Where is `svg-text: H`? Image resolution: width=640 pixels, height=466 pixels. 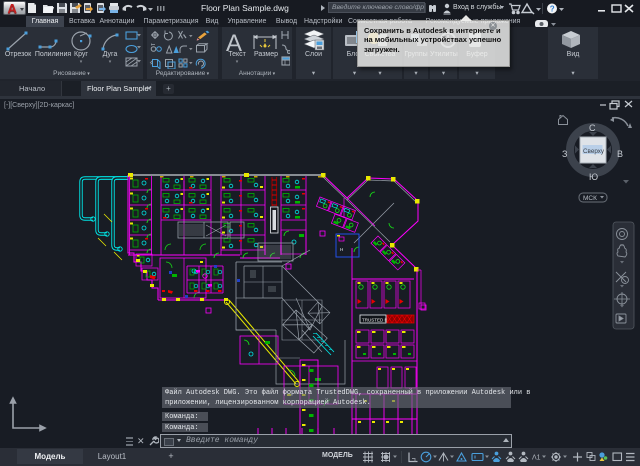 svg-text: H is located at coordinates (341, 249).